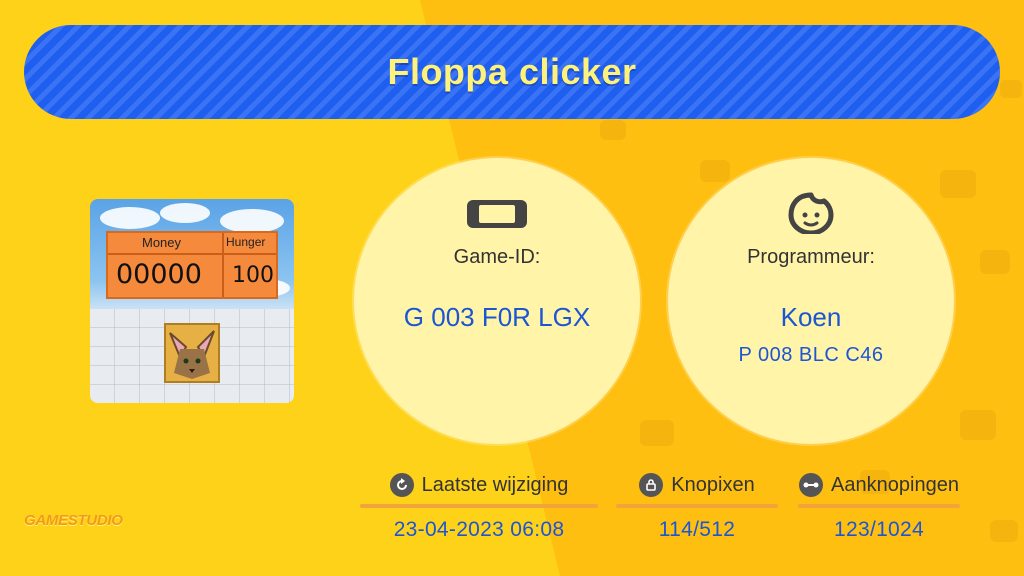 The image size is (1024, 576). Describe the element at coordinates (497, 257) in the screenshot. I see `game-id-label: Game-ID:` at that location.